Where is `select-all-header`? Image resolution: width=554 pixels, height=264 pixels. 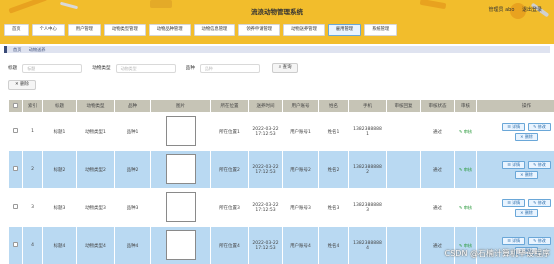 select-all-header is located at coordinates (15, 106).